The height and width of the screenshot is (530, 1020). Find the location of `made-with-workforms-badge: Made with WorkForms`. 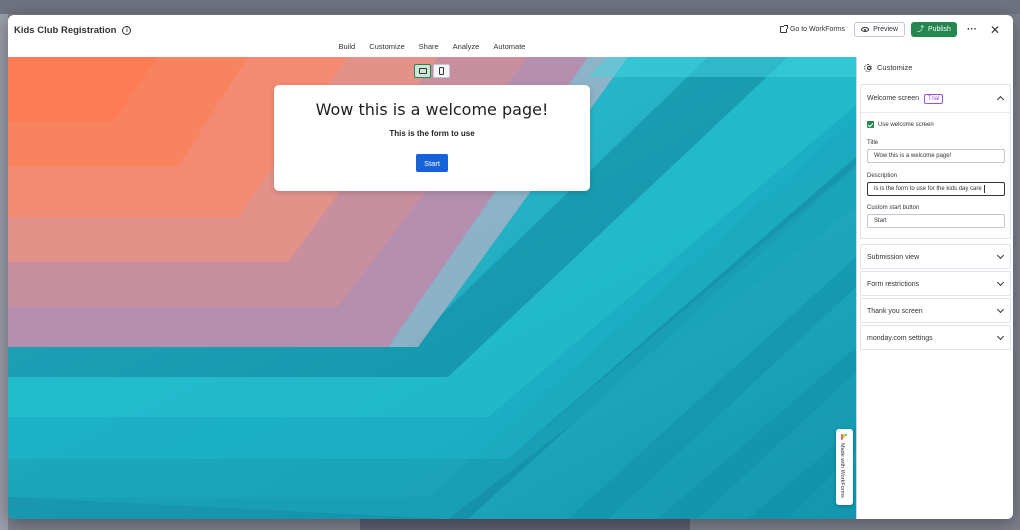

made-with-workforms-badge: Made with WorkForms is located at coordinates (844, 467).